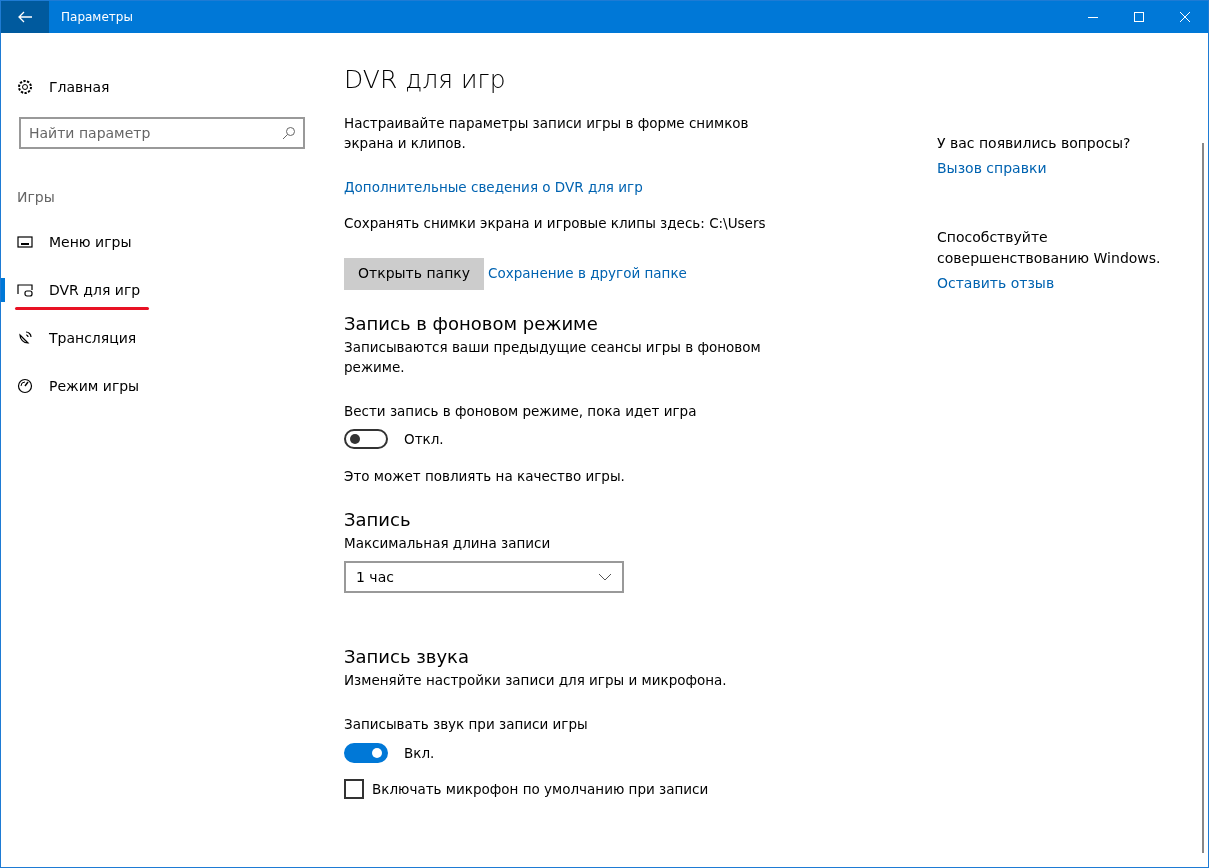  I want to click on scrollbar, so click(1203, 498).